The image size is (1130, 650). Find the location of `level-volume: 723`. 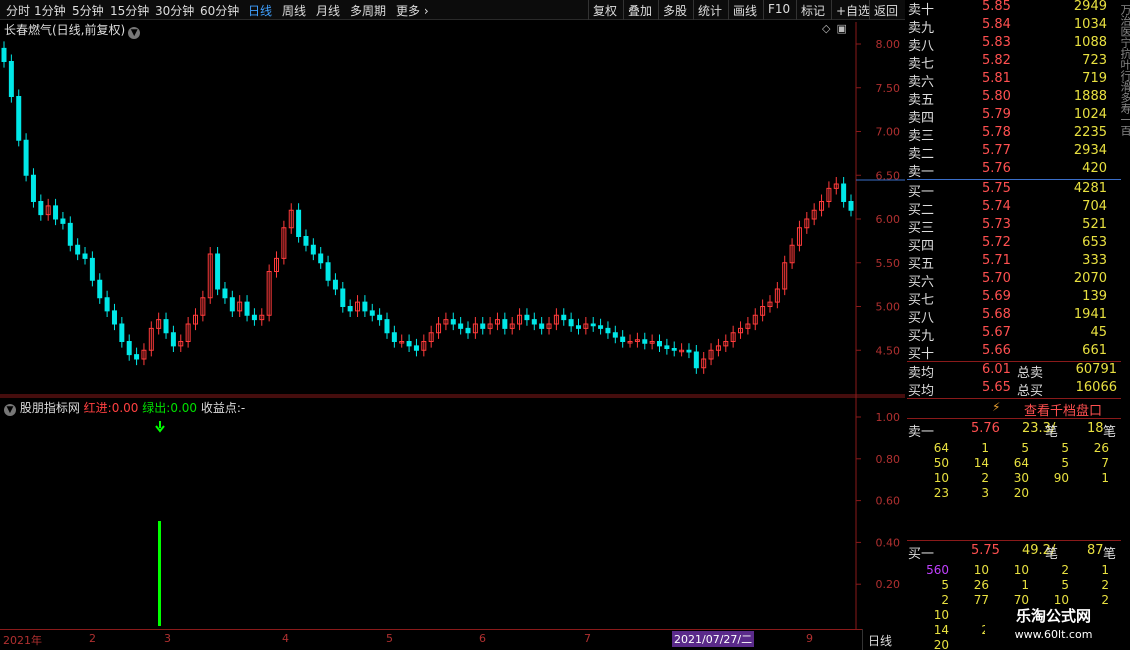

level-volume: 723 is located at coordinates (1094, 60).